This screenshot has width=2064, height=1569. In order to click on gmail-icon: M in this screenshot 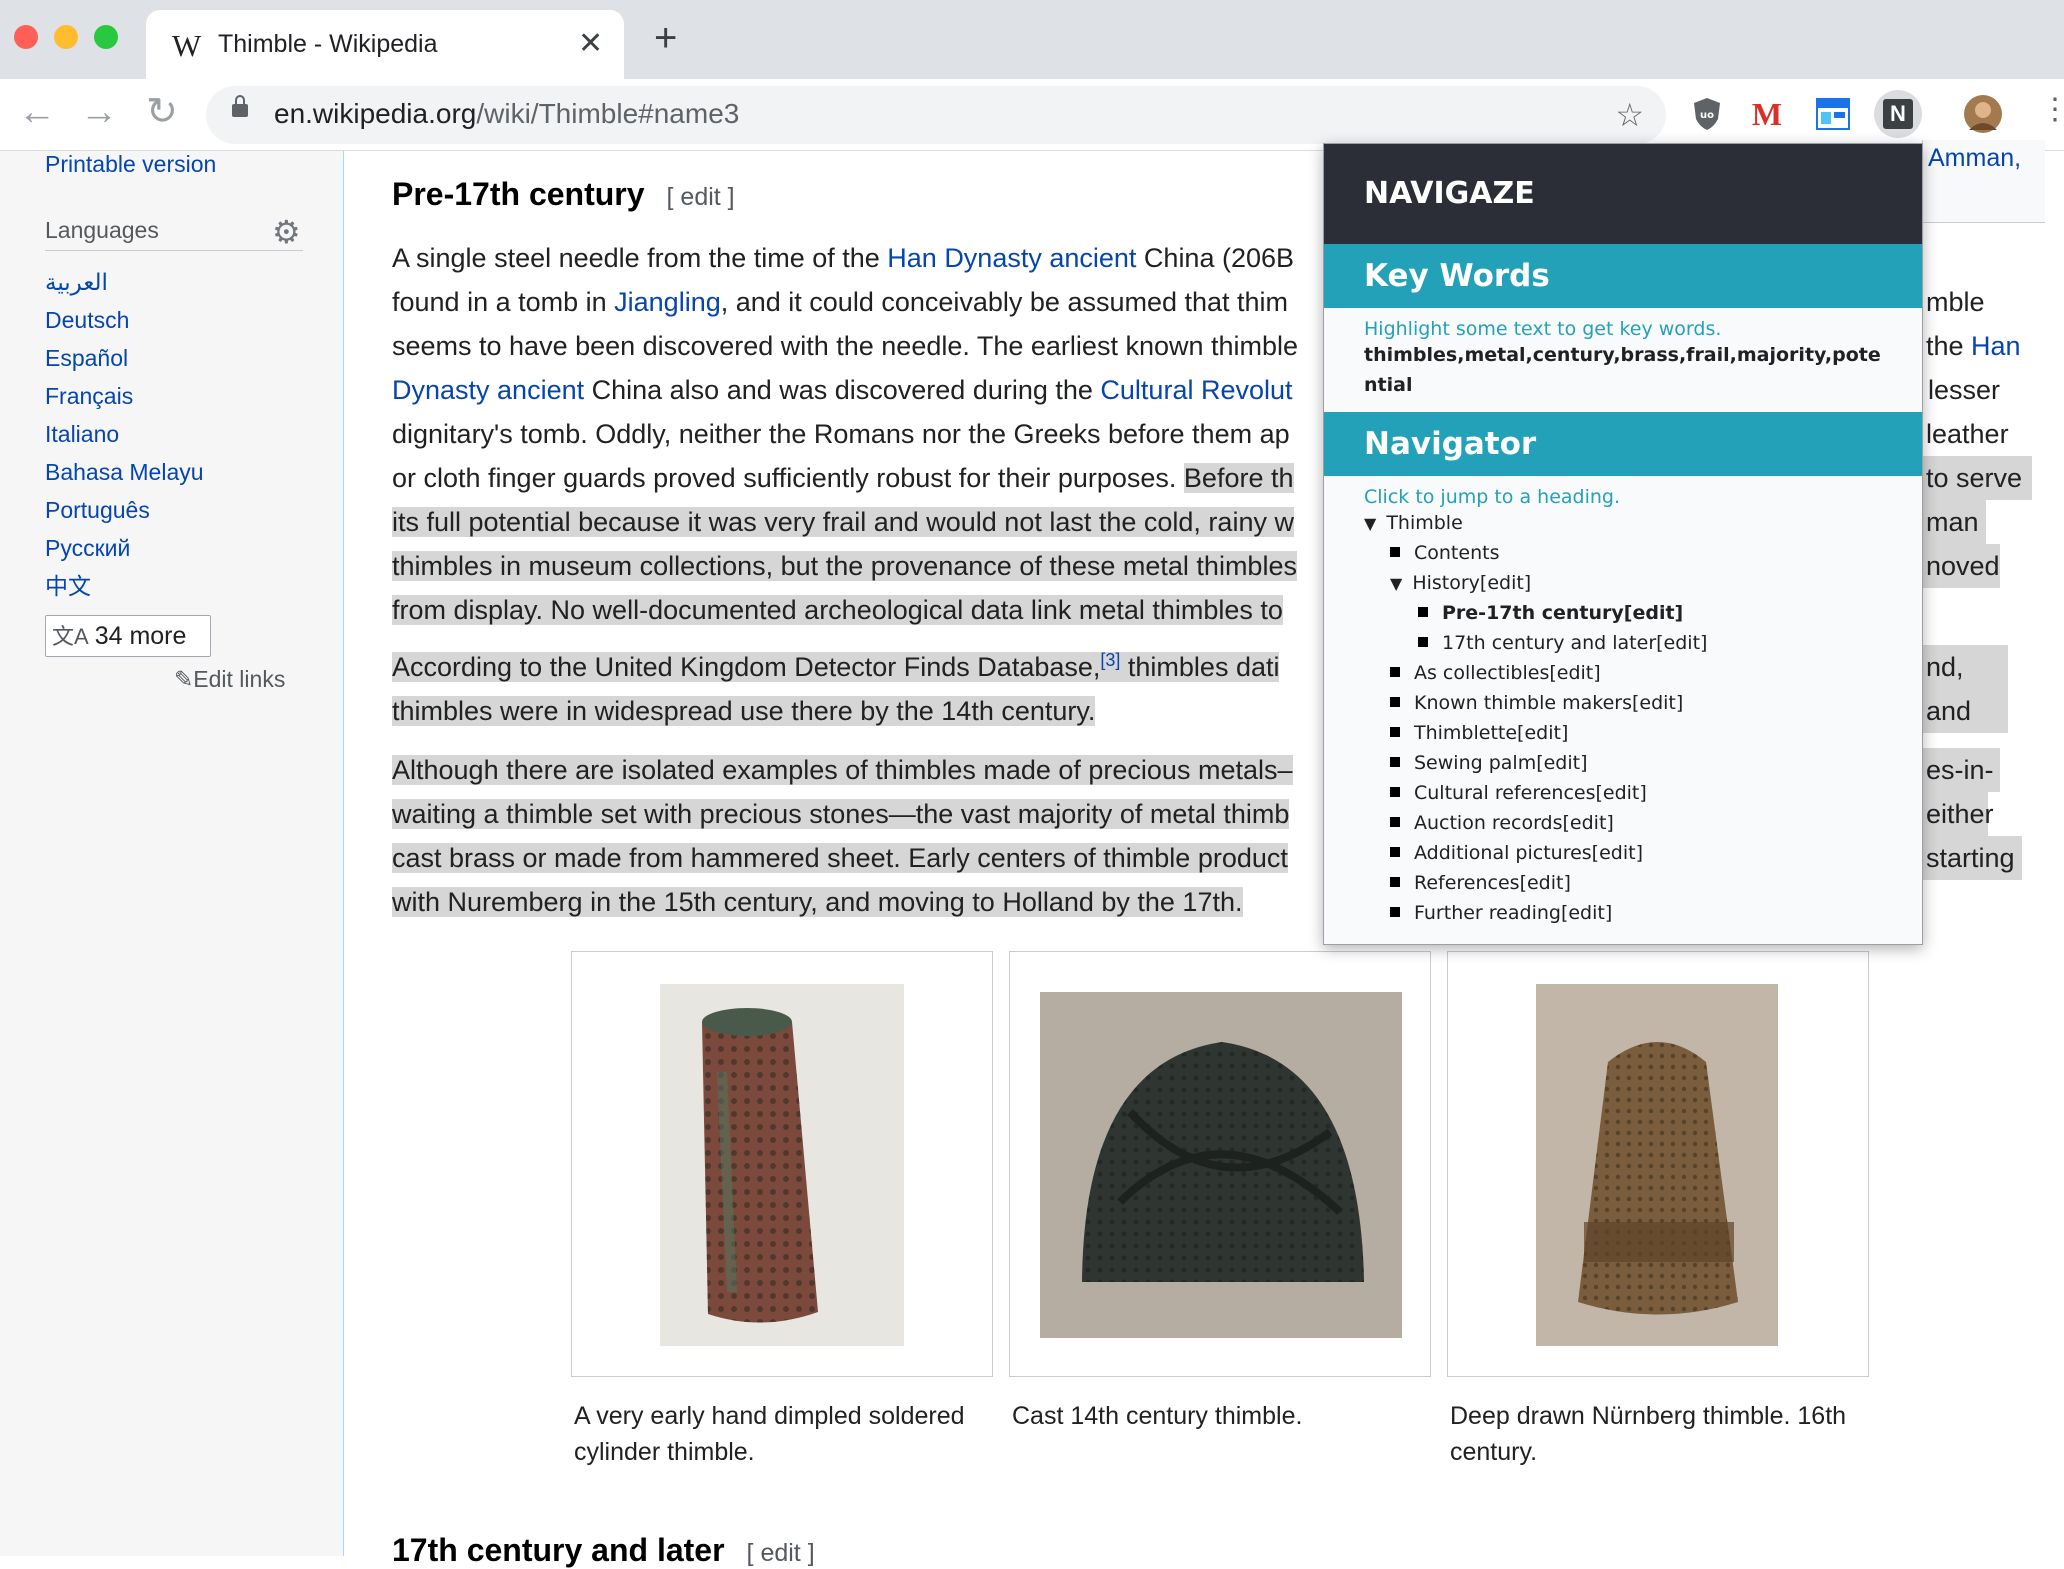, I will do `click(1767, 114)`.